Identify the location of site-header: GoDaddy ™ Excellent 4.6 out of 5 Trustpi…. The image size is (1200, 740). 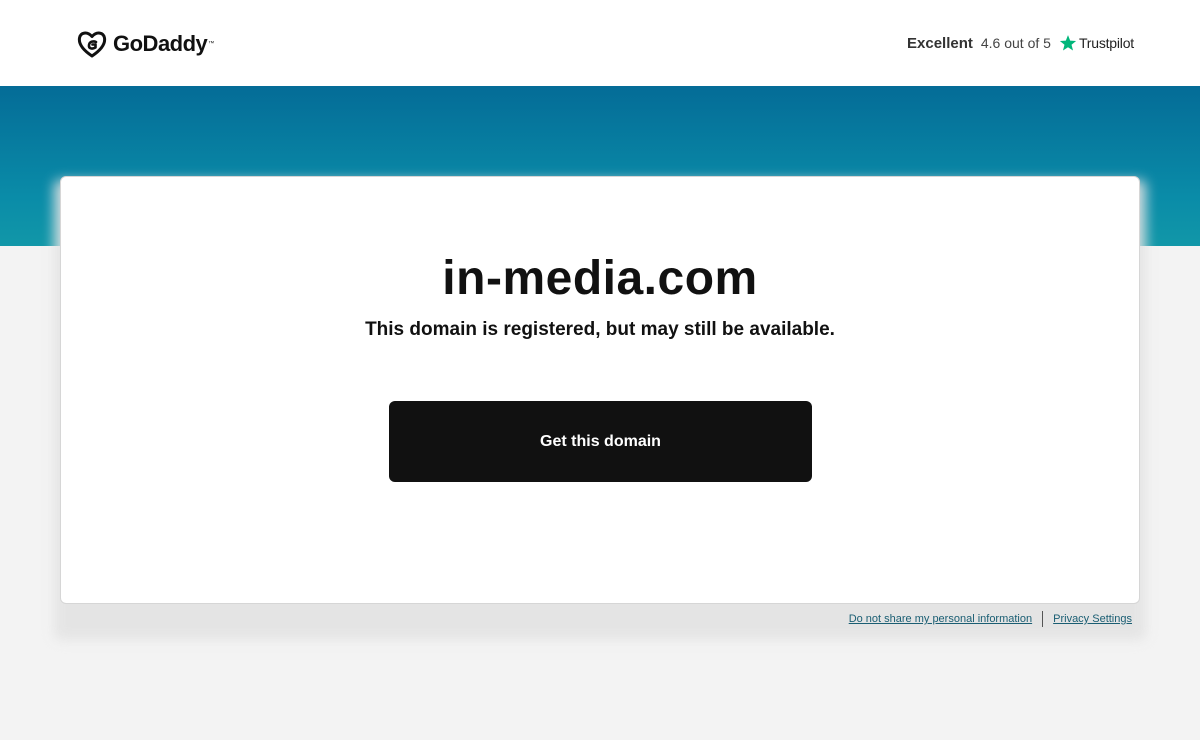
(600, 43).